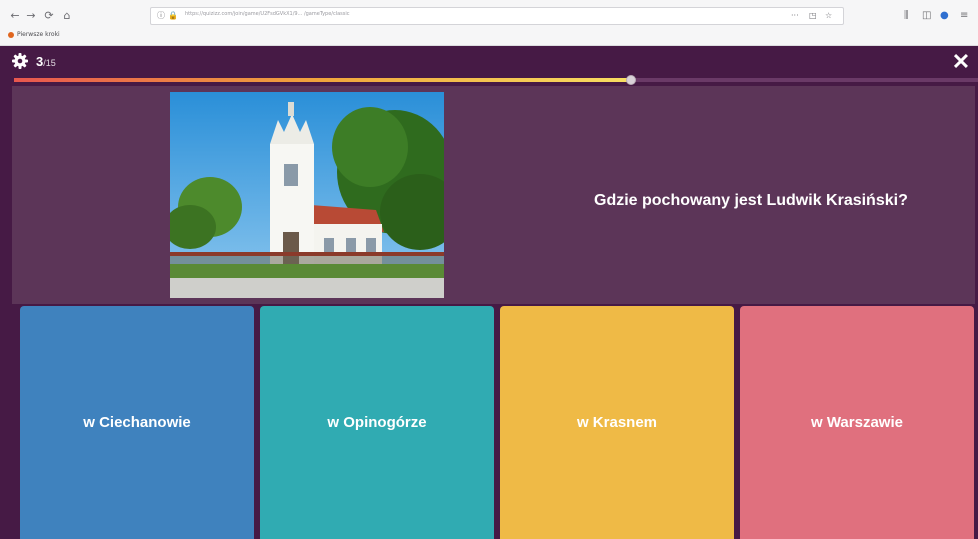  What do you see at coordinates (944, 16) in the screenshot?
I see `extension-icon: ●` at bounding box center [944, 16].